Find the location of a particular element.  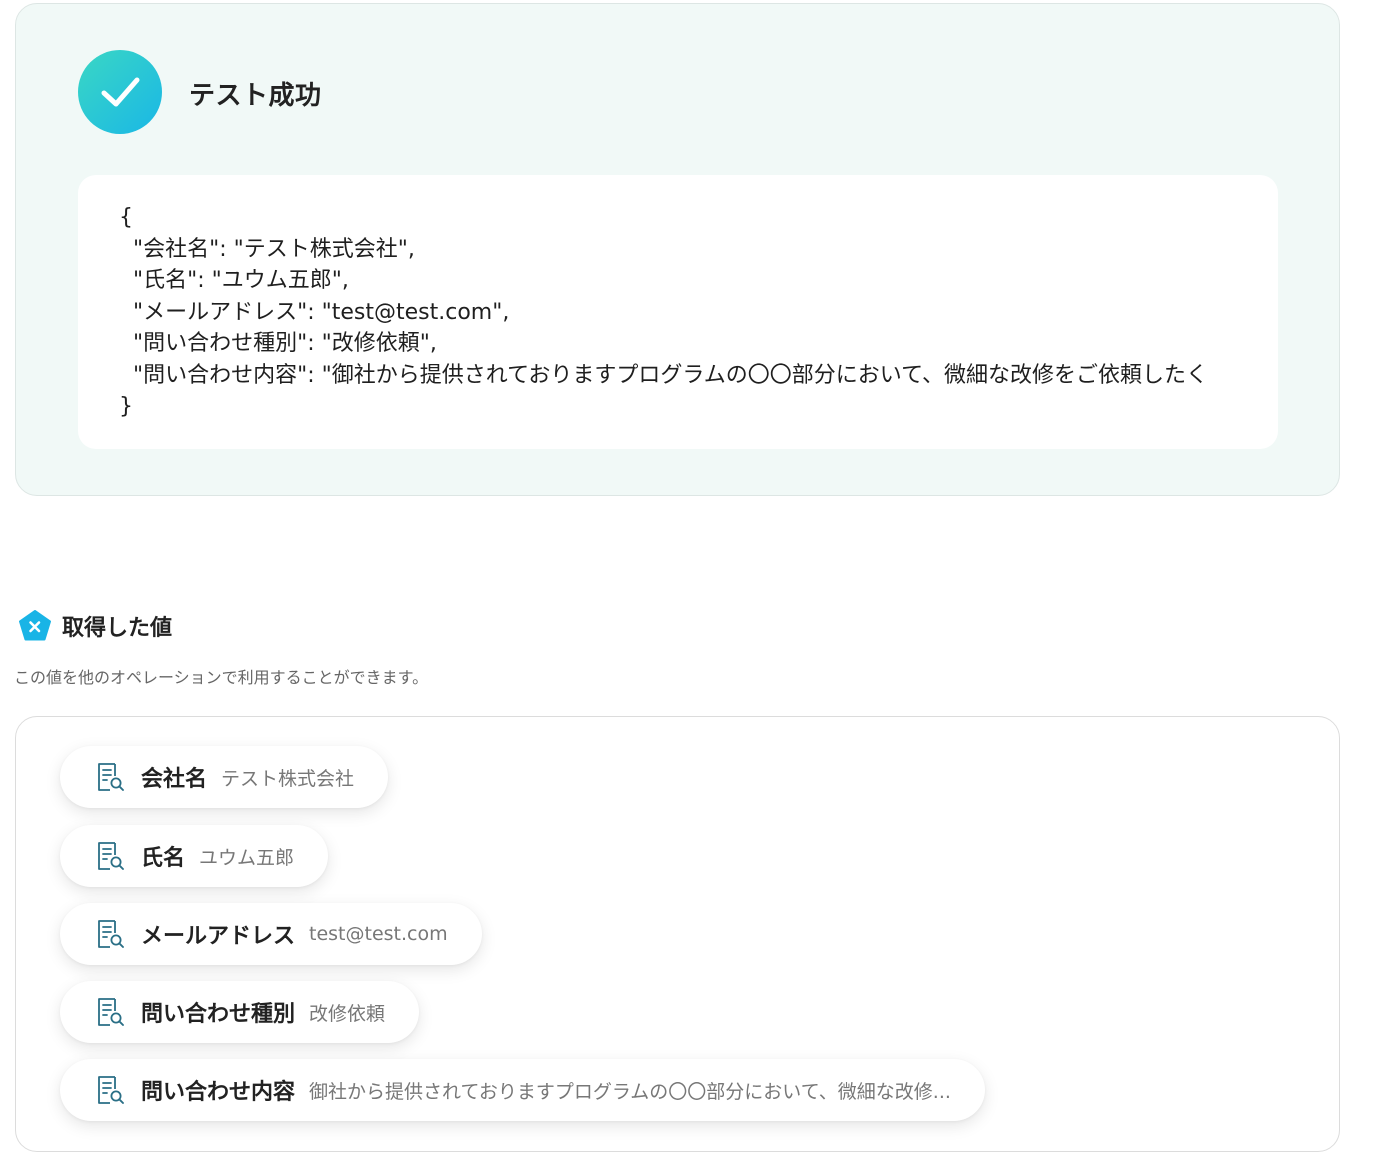

value-pill-company: 会社名 テスト株式会社 is located at coordinates (224, 777).